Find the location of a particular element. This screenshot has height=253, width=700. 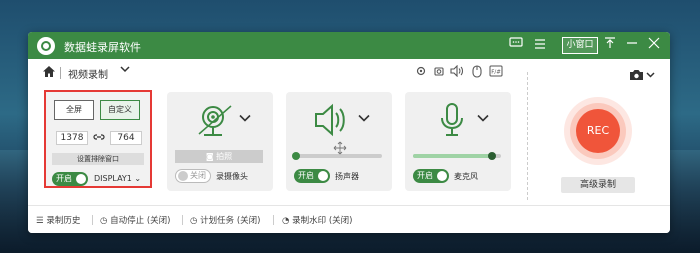

auto-stop-link: ◷ 自动停止 (关闭) is located at coordinates (135, 220).